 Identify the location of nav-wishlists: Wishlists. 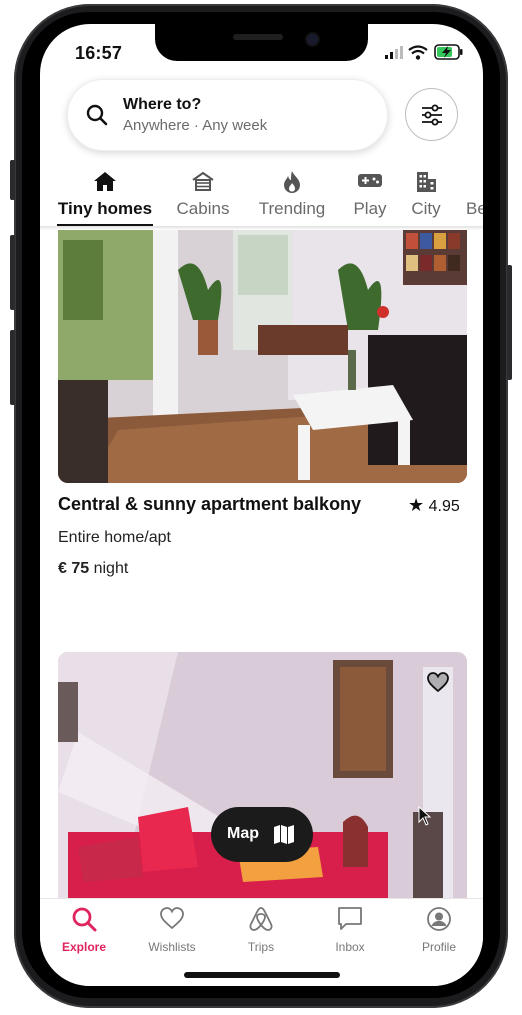
(172, 934).